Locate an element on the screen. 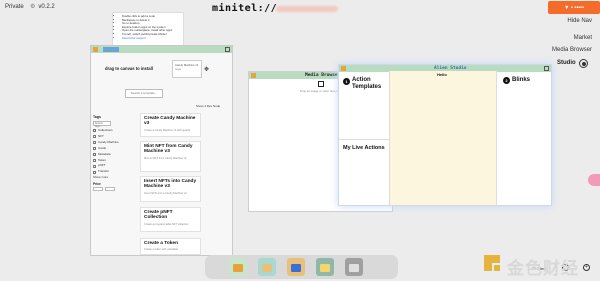 The image size is (600, 281). blinks-heading: Blinks is located at coordinates (521, 80).